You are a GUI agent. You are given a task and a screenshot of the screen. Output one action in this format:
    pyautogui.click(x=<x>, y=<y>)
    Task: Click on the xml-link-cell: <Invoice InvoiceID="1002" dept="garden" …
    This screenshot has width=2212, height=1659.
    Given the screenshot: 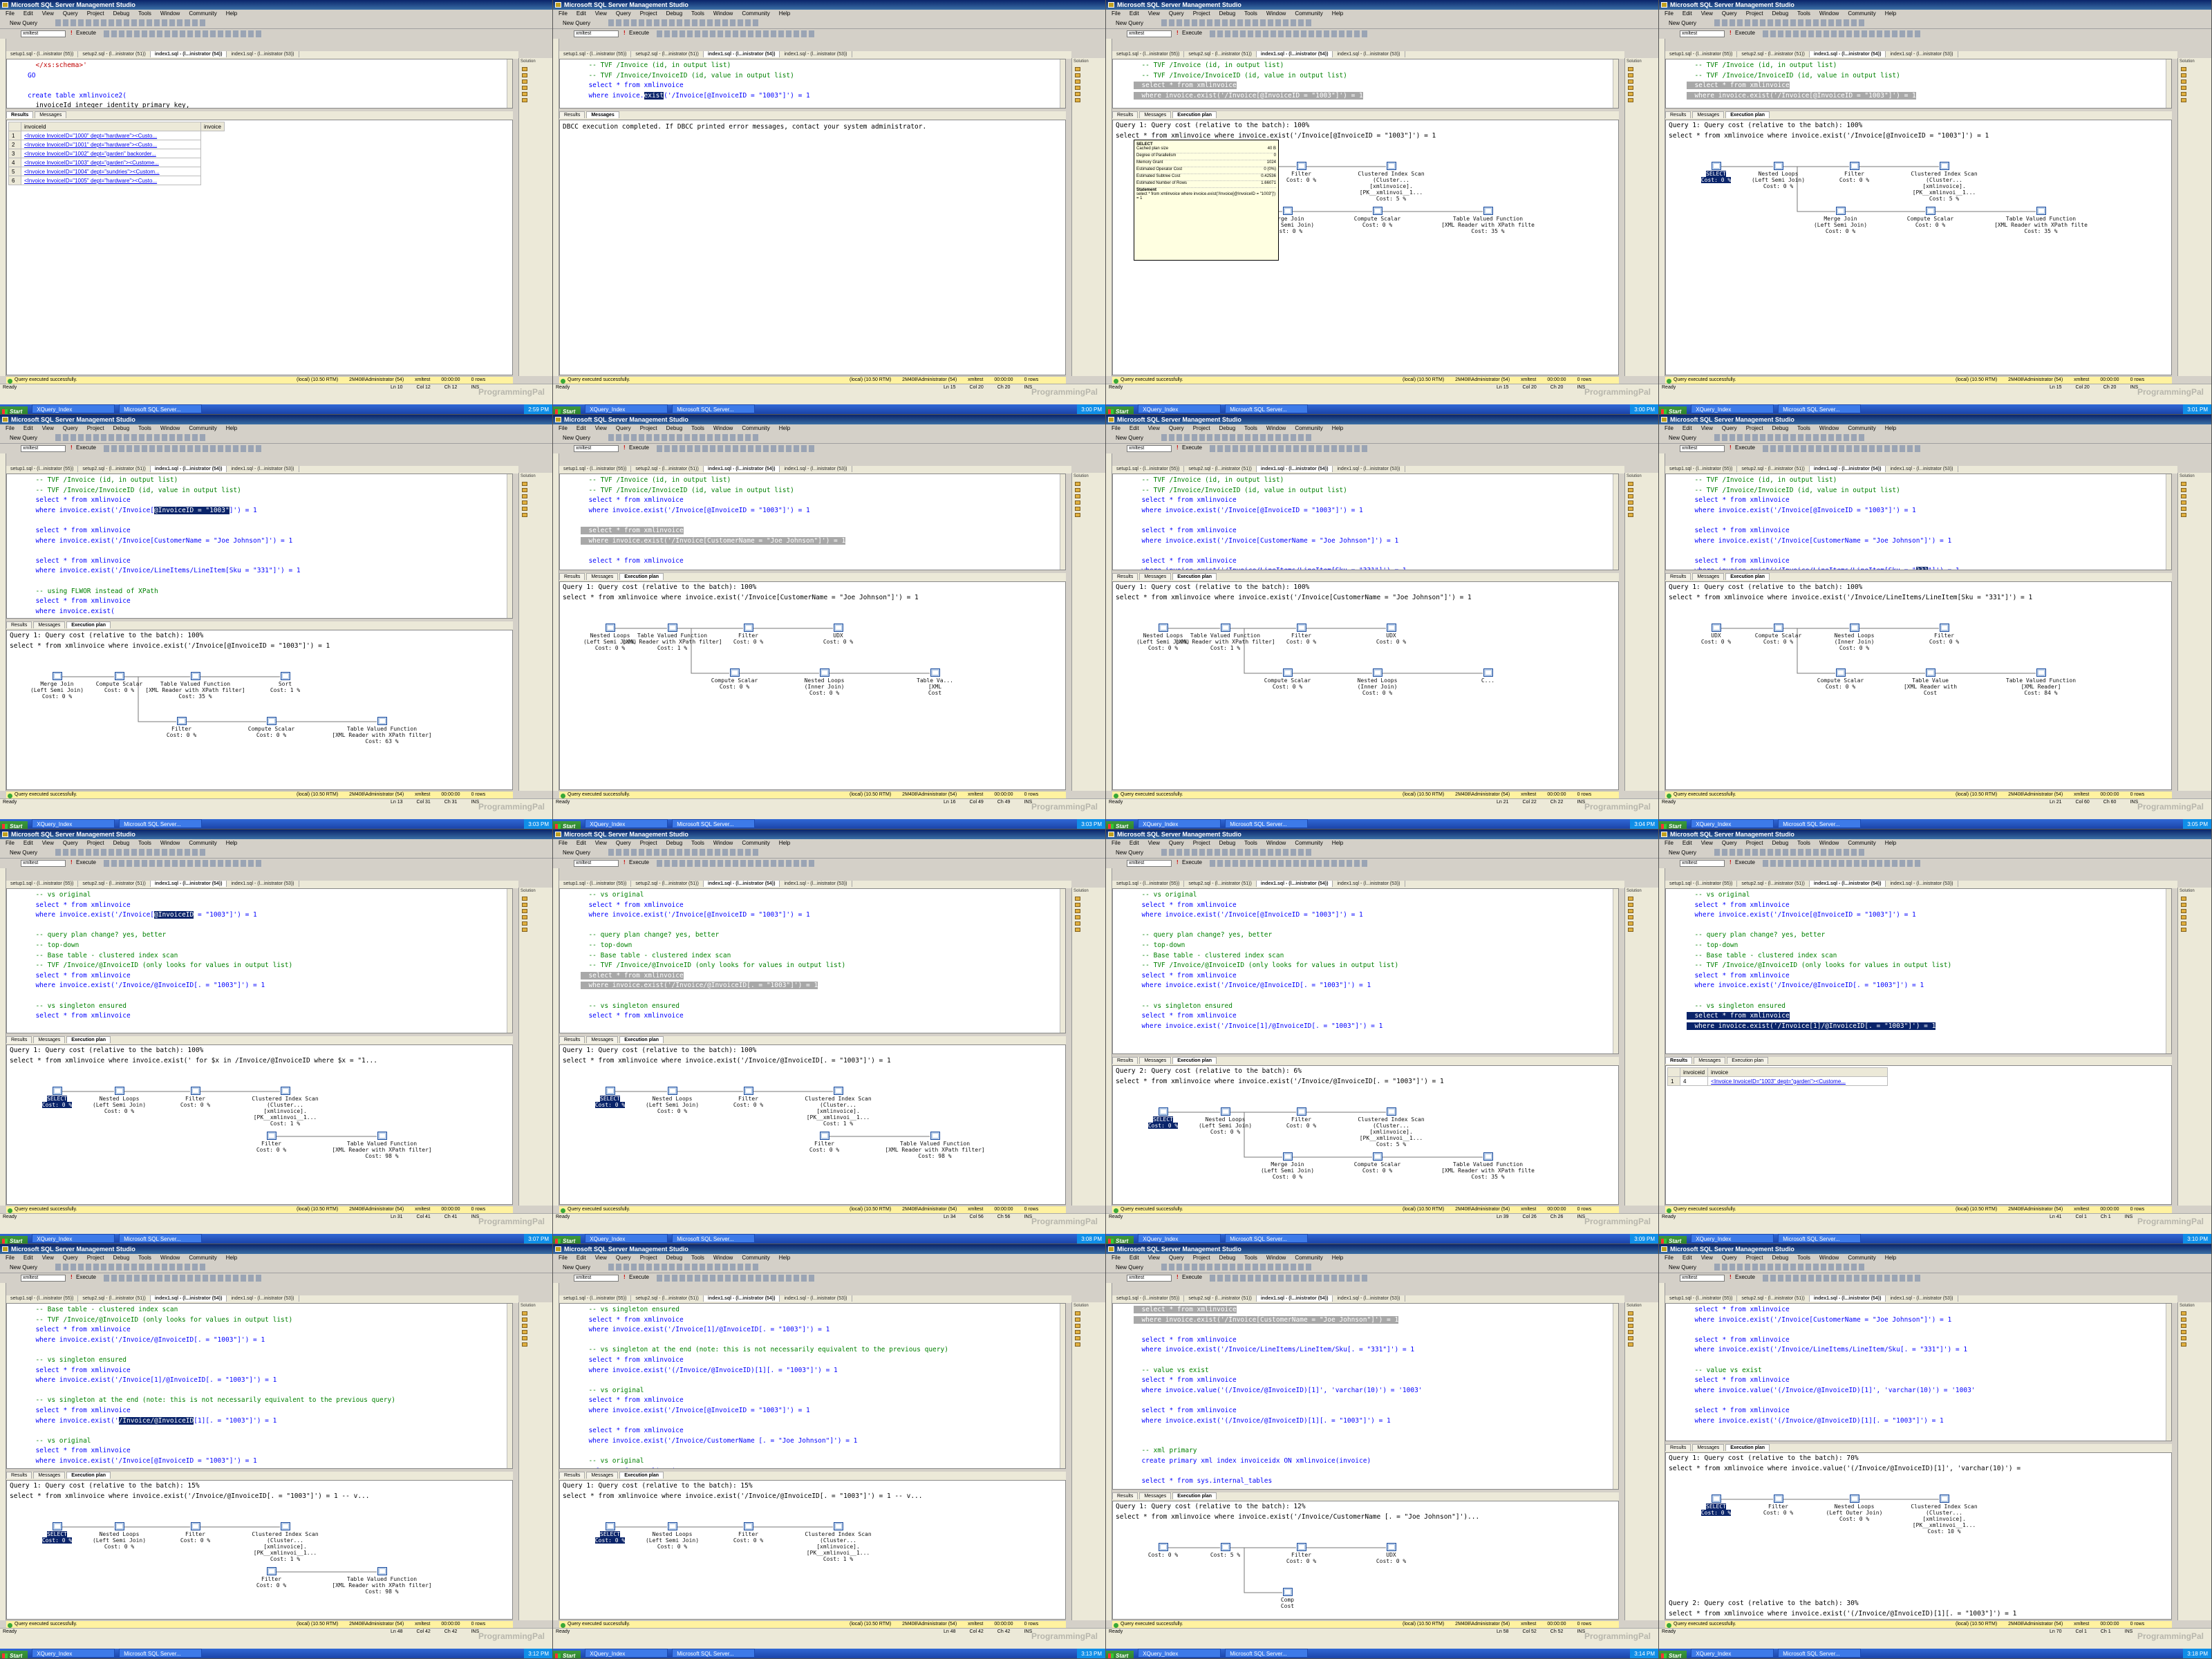 What is the action you would take?
    pyautogui.click(x=111, y=153)
    